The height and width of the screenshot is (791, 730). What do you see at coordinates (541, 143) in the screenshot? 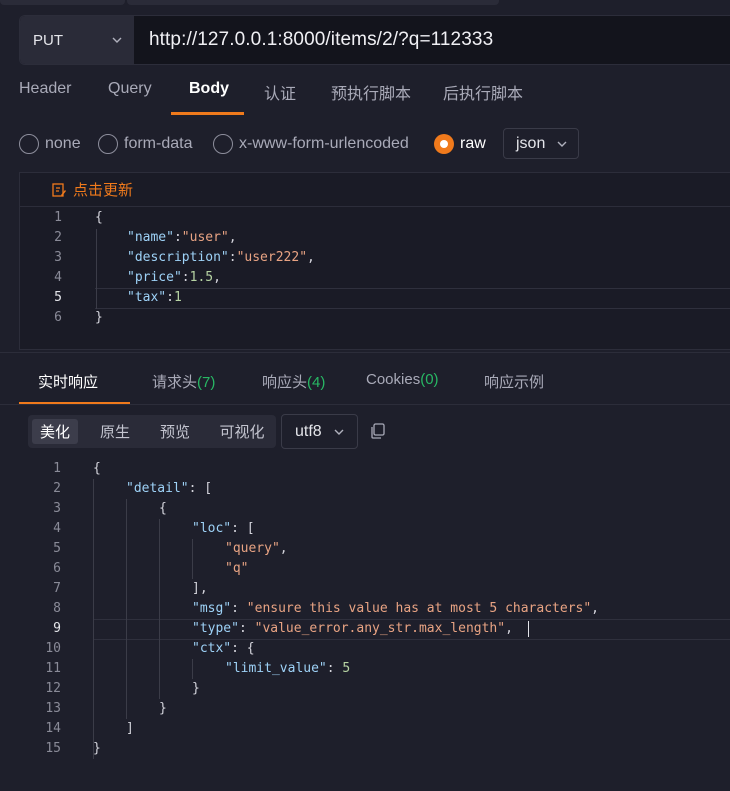
I see `body-language-select: json` at bounding box center [541, 143].